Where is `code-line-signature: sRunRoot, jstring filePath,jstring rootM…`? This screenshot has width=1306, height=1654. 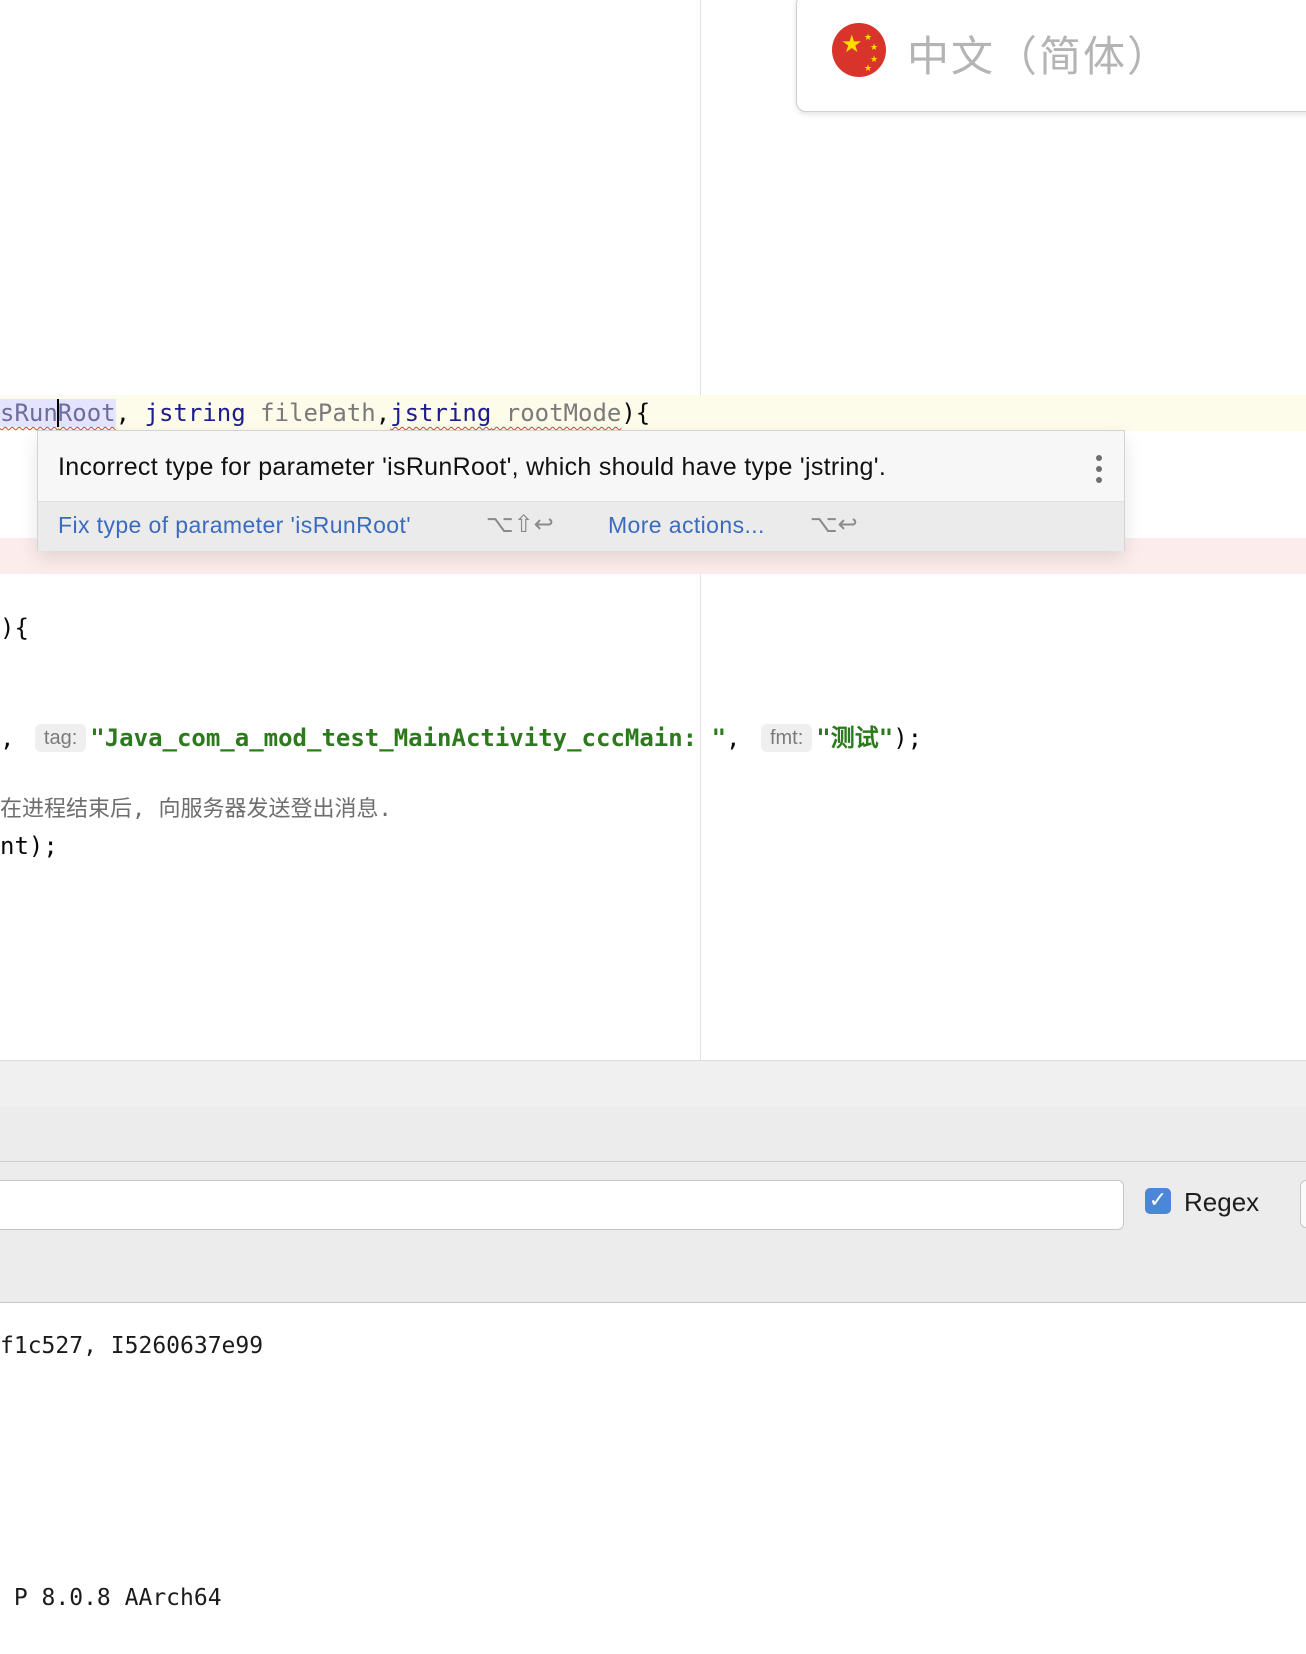 code-line-signature: sRunRoot, jstring filePath,jstring rootM… is located at coordinates (325, 413).